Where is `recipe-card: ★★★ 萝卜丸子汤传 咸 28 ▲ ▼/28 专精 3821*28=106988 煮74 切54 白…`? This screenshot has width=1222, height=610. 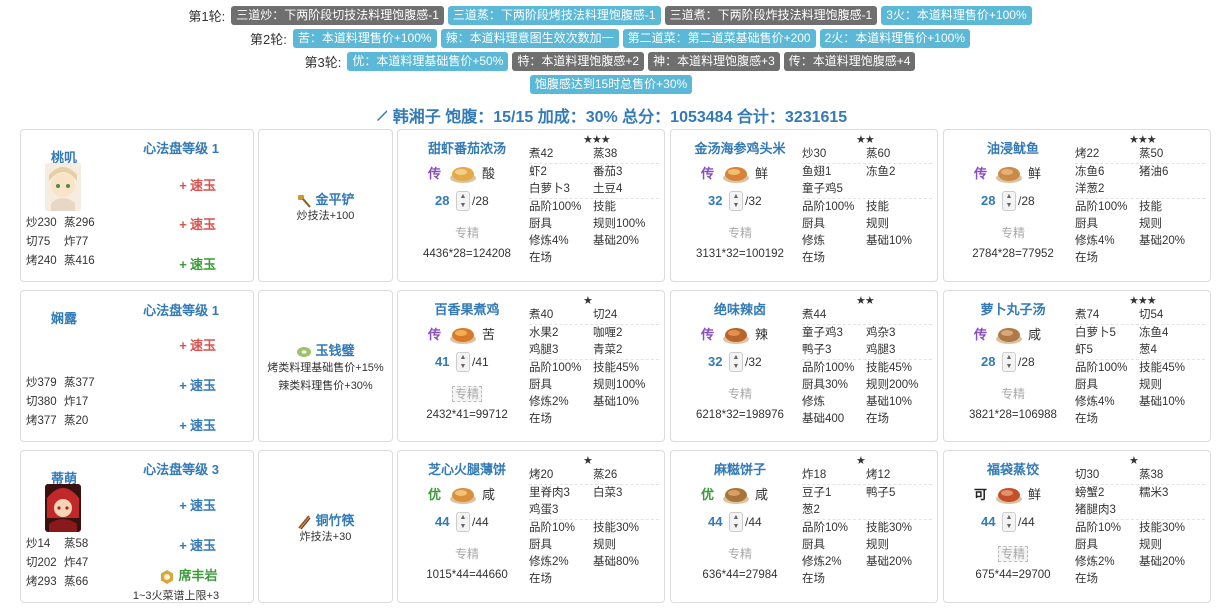 recipe-card: ★★★ 萝卜丸子汤传 咸 28 ▲ ▼/28 专精 3821*28=106988 煮74 切54 白… is located at coordinates (1077, 366).